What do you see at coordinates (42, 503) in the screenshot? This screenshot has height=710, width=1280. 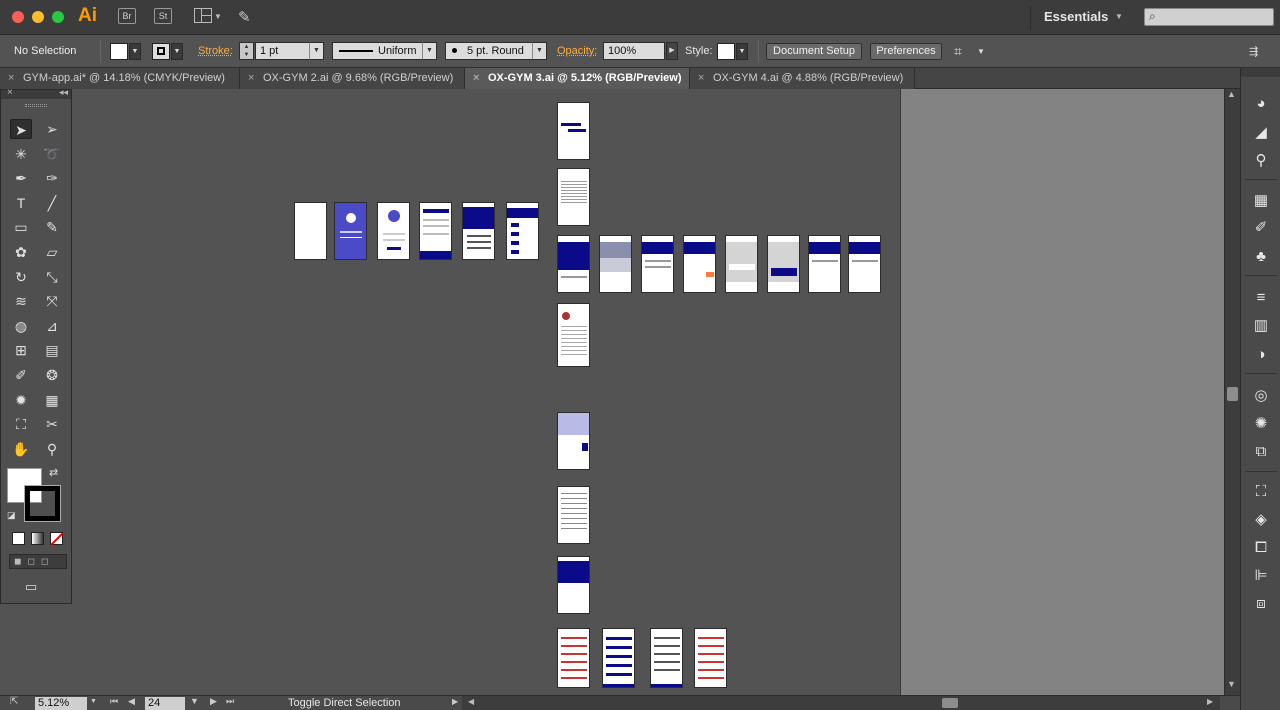 I see `stroke-color-box` at bounding box center [42, 503].